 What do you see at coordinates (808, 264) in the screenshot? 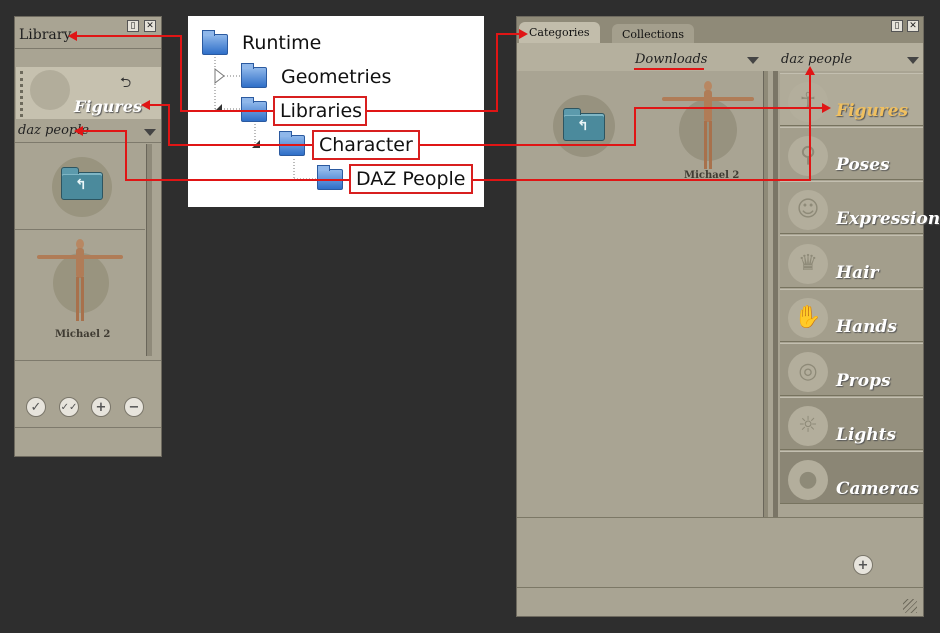
I see `hair-icon: ♛` at bounding box center [808, 264].